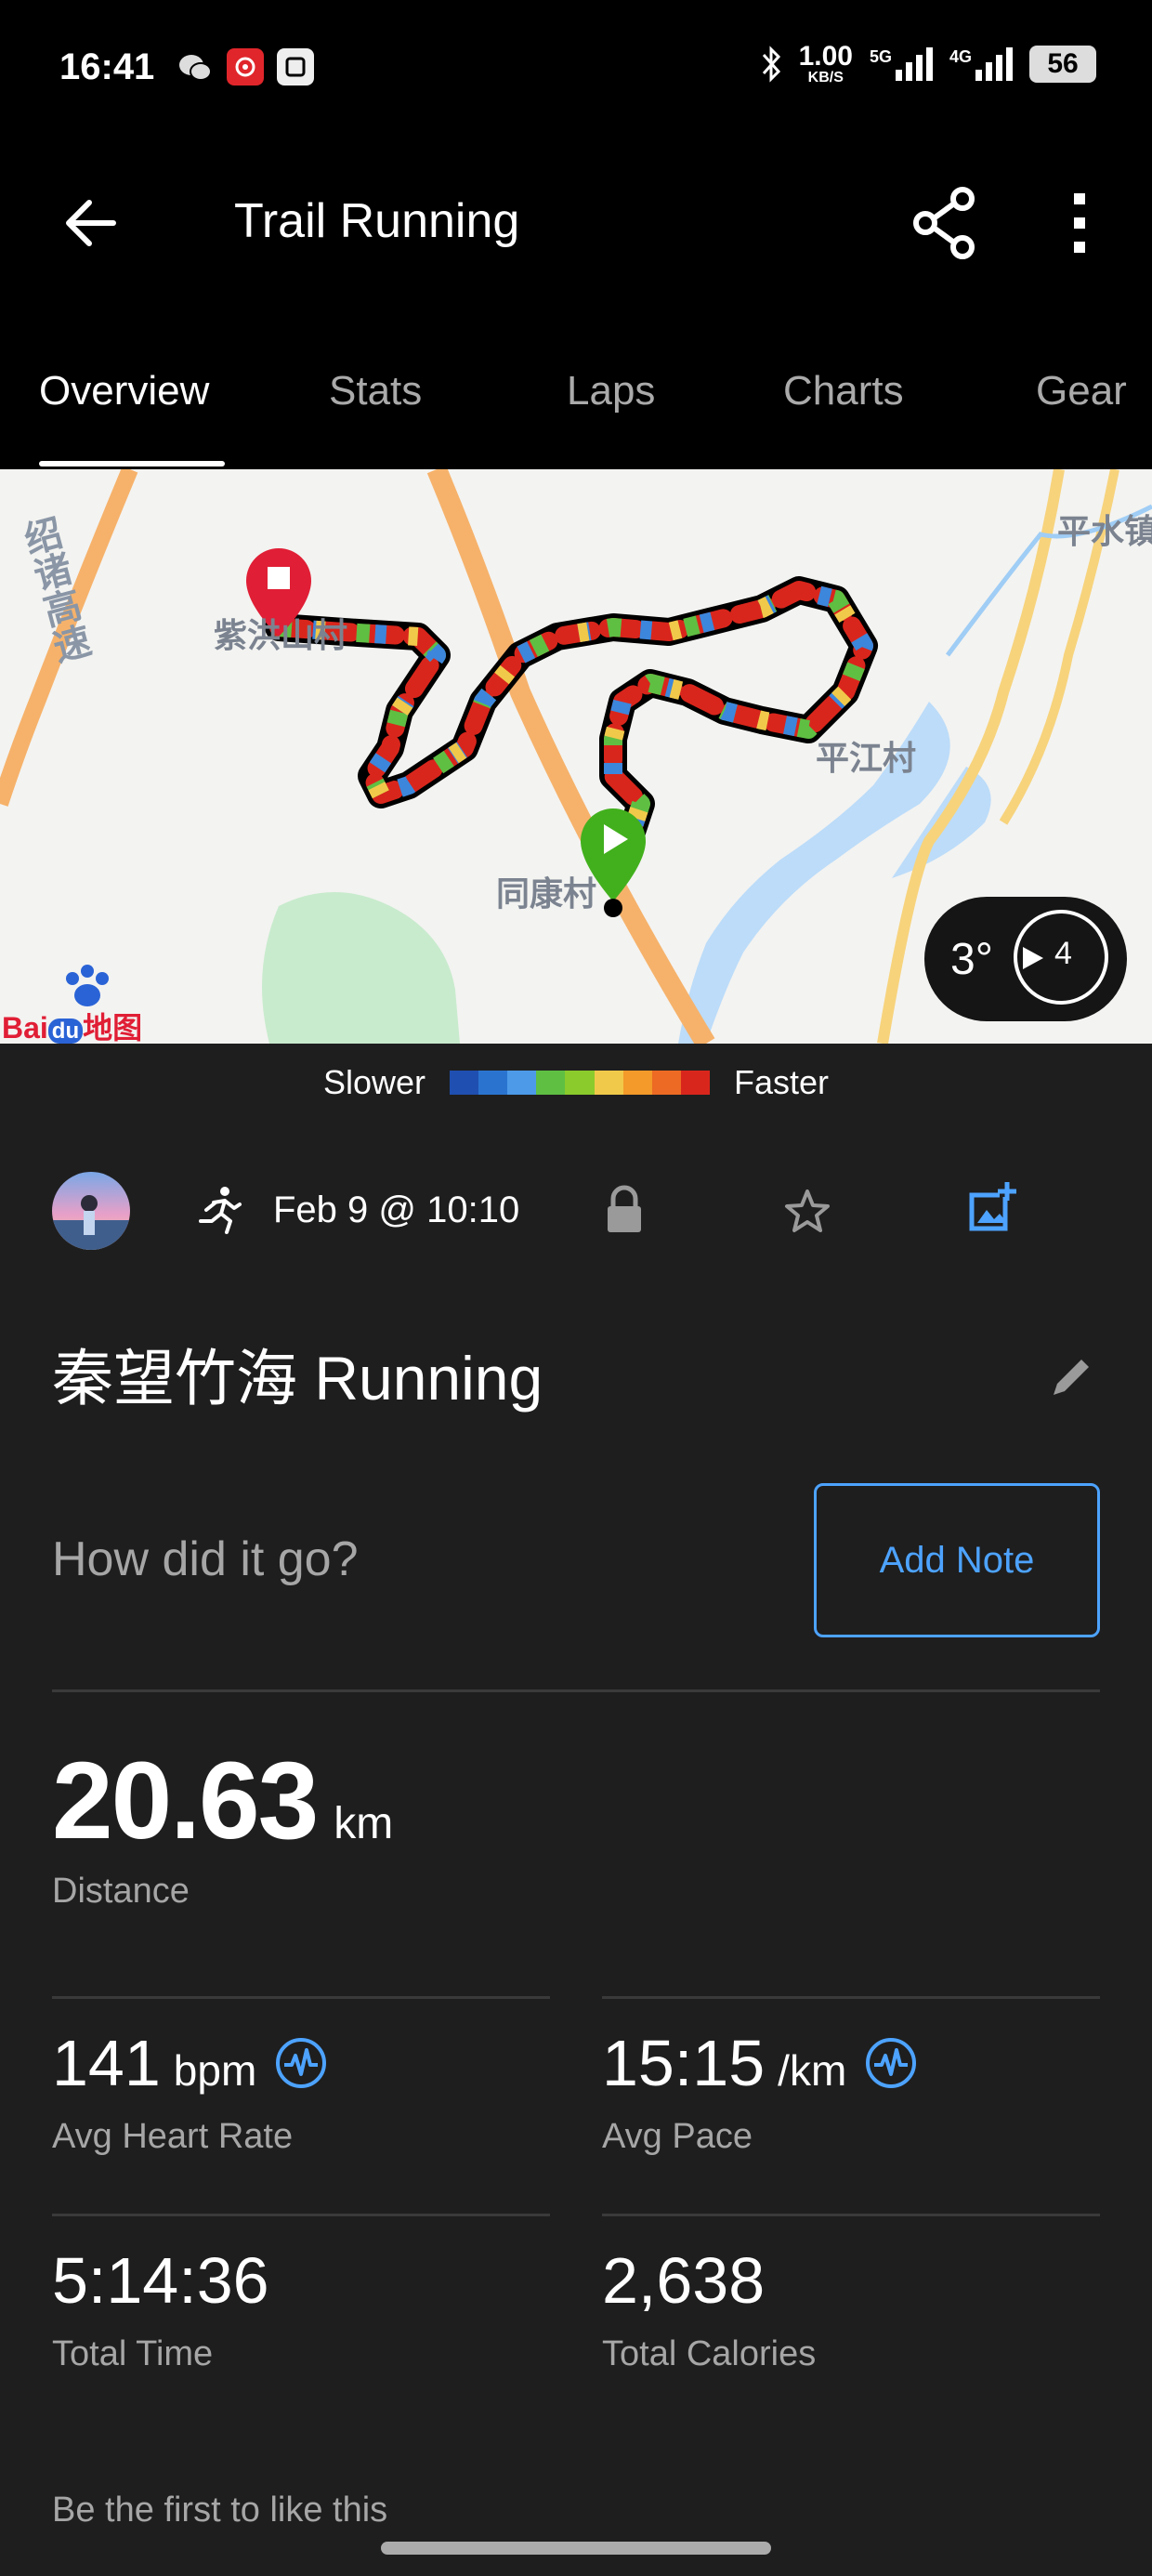 The height and width of the screenshot is (2576, 1152). Describe the element at coordinates (957, 1560) in the screenshot. I see `add-note-button: Add Note` at that location.